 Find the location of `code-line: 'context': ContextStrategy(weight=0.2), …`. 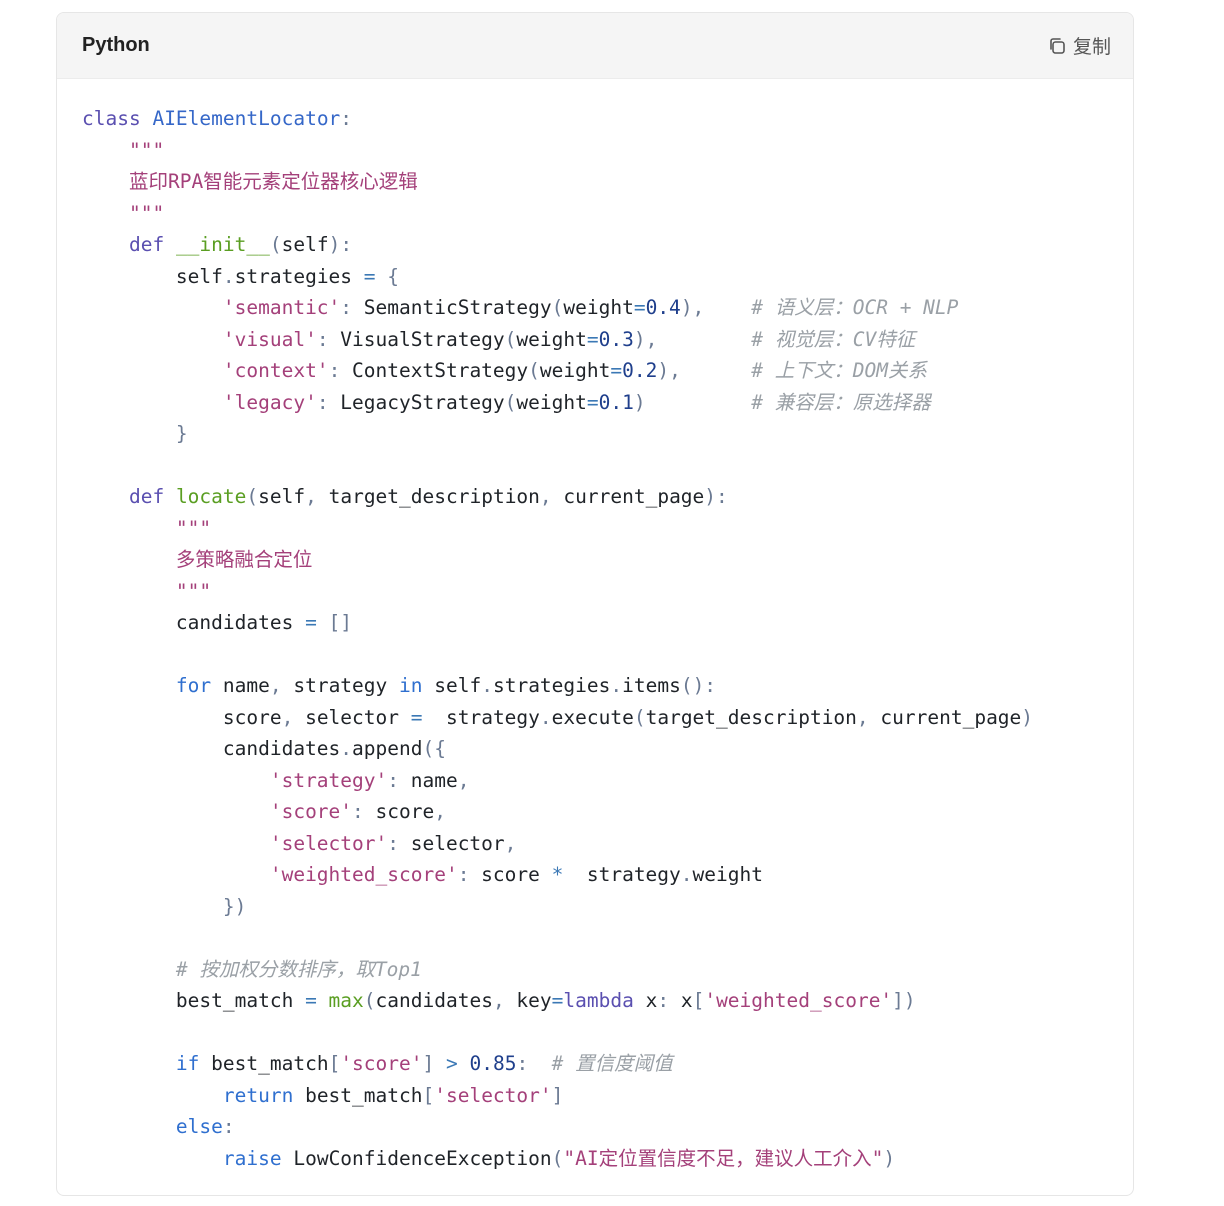

code-line: 'context': ContextStrategy(weight=0.2), … is located at coordinates (607, 371).